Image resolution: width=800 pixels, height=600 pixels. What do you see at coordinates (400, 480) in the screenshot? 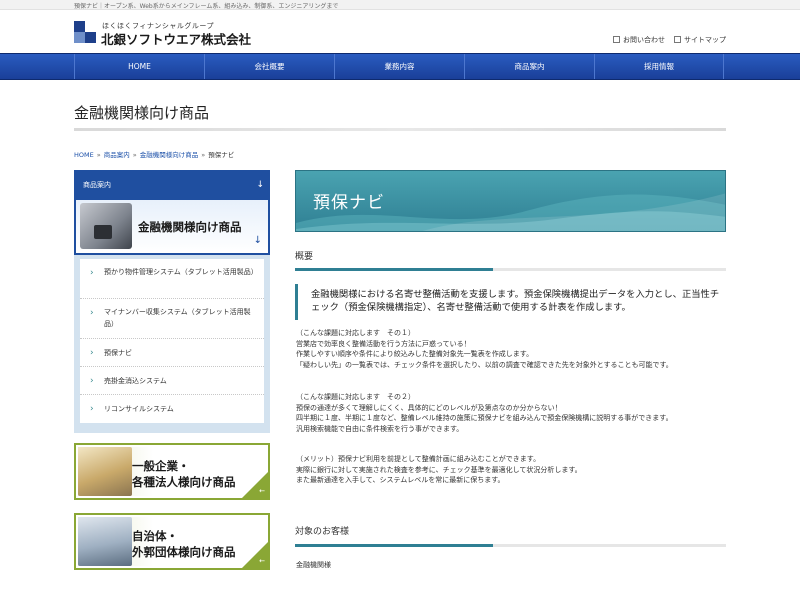
I see `merit-line: また最新通達を入手して、システムレベルを常に最新に保ちます。` at bounding box center [400, 480].